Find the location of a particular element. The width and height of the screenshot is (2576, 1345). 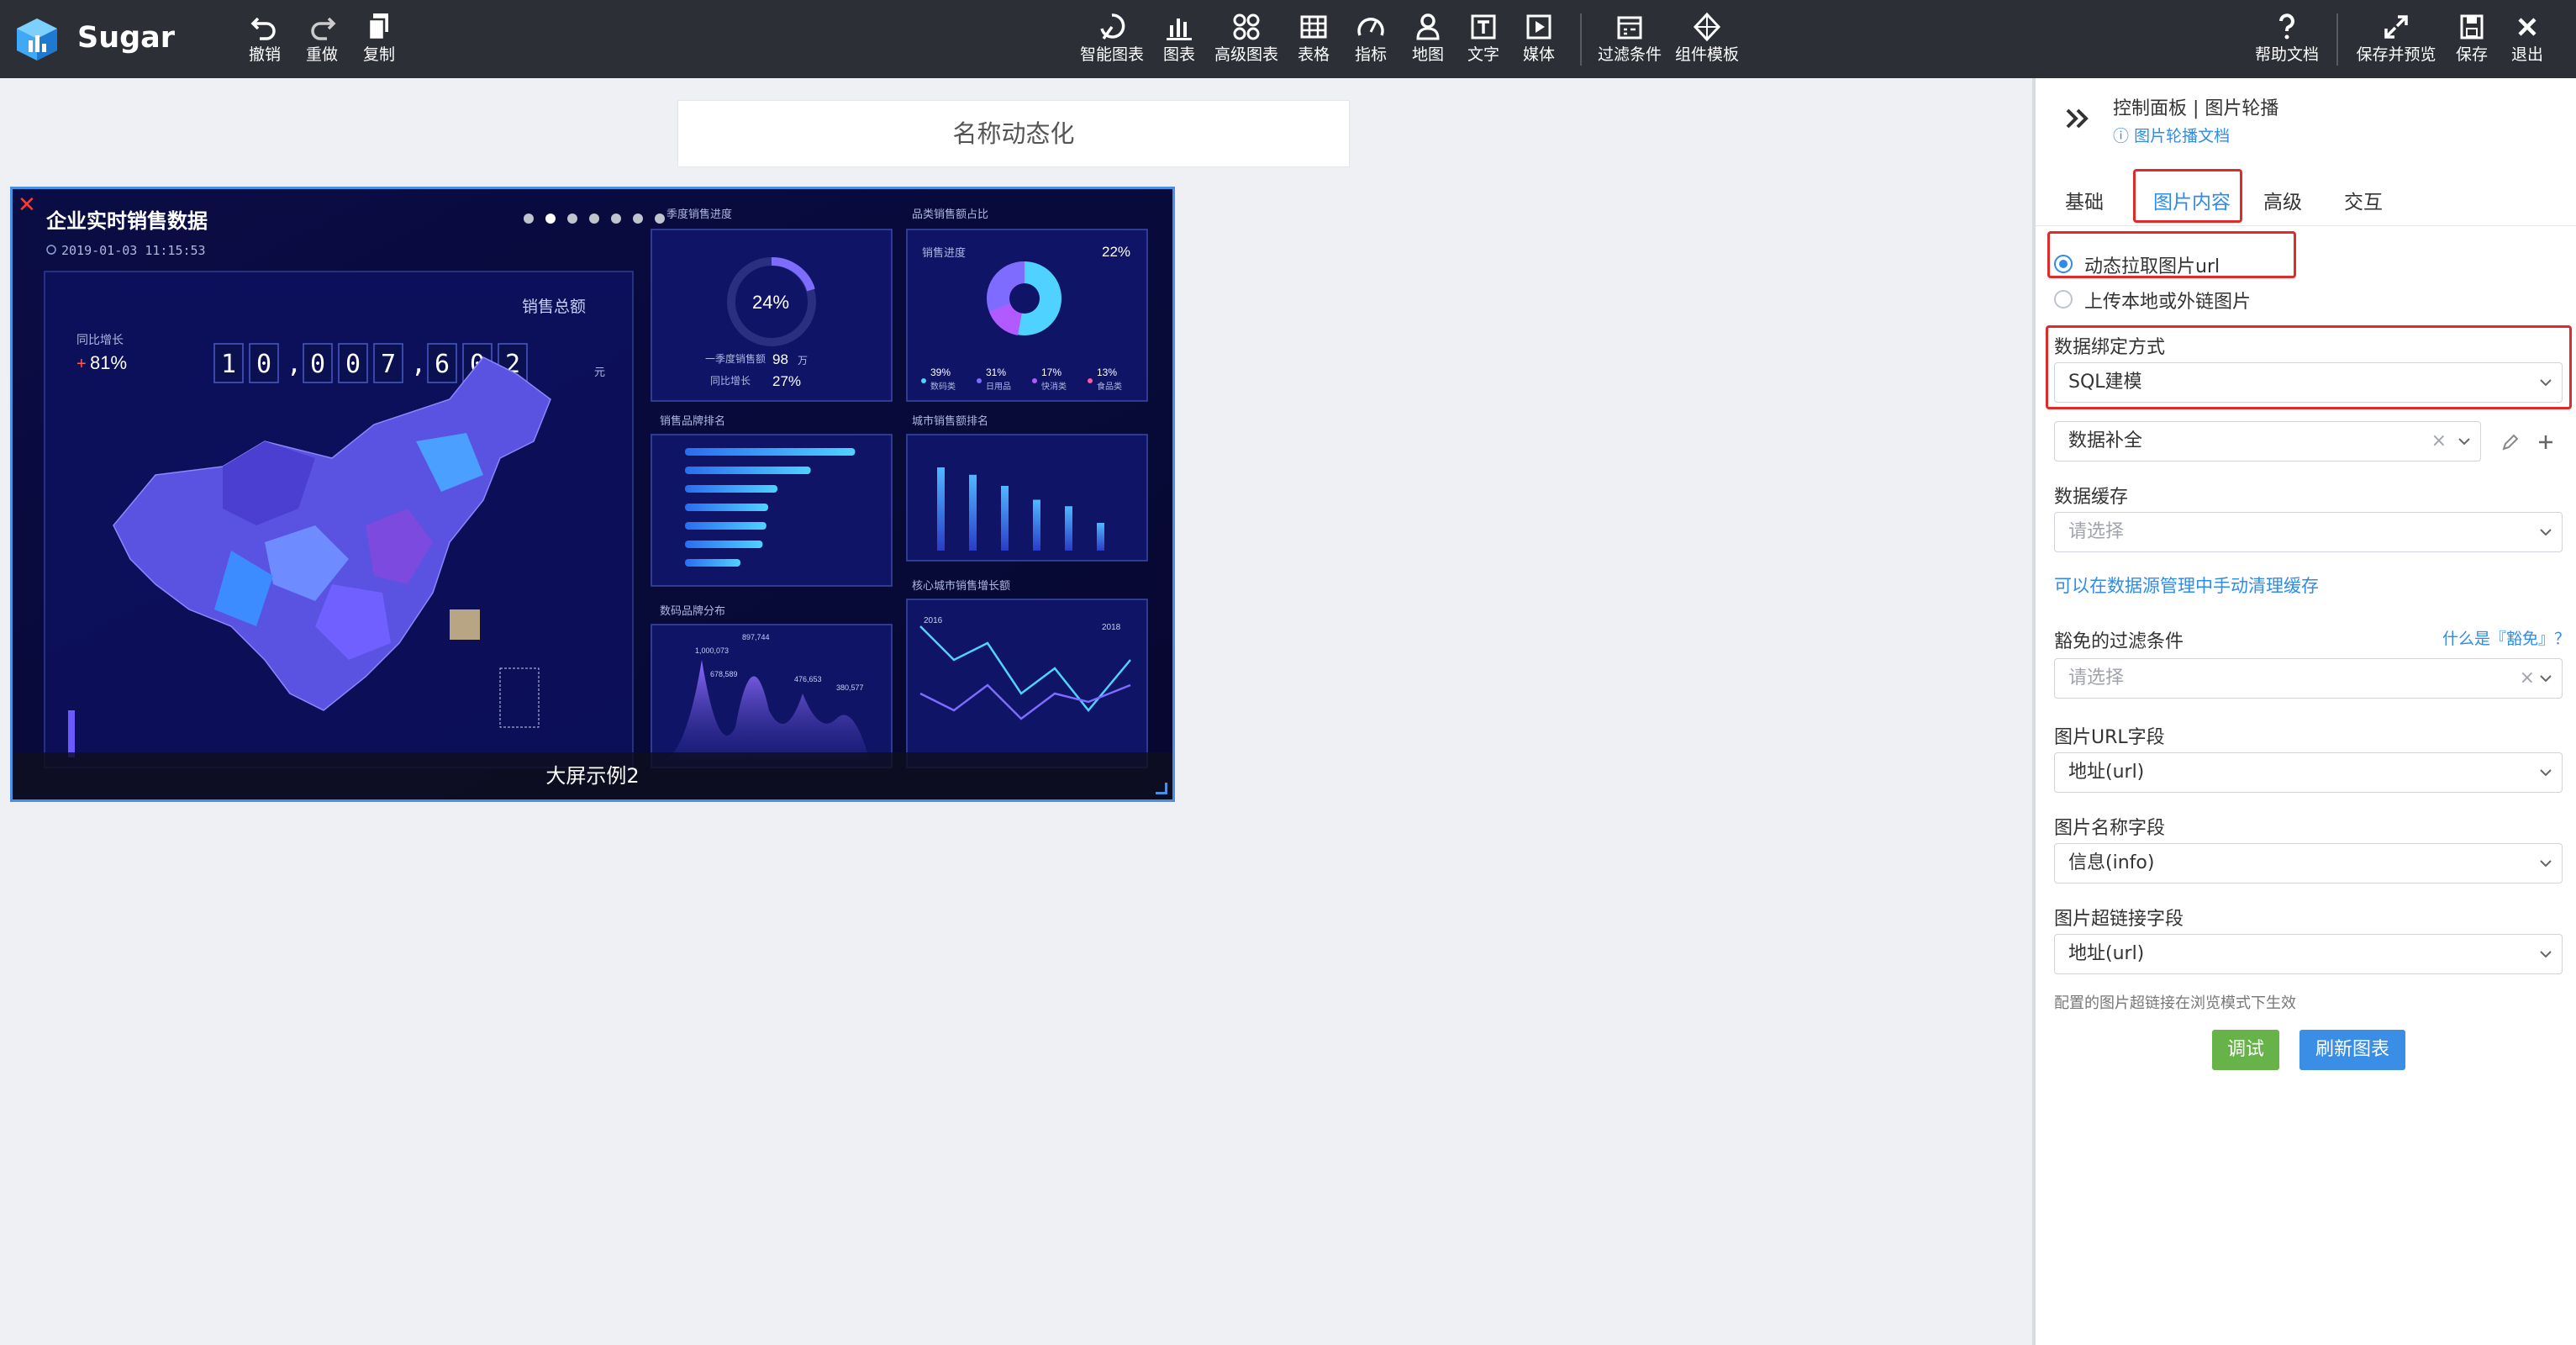

top-toolbar: Sugar 撤销 重做 复制 智能图表 图表 高级图表 表格 指标 地图 文字 is located at coordinates (1288, 39).